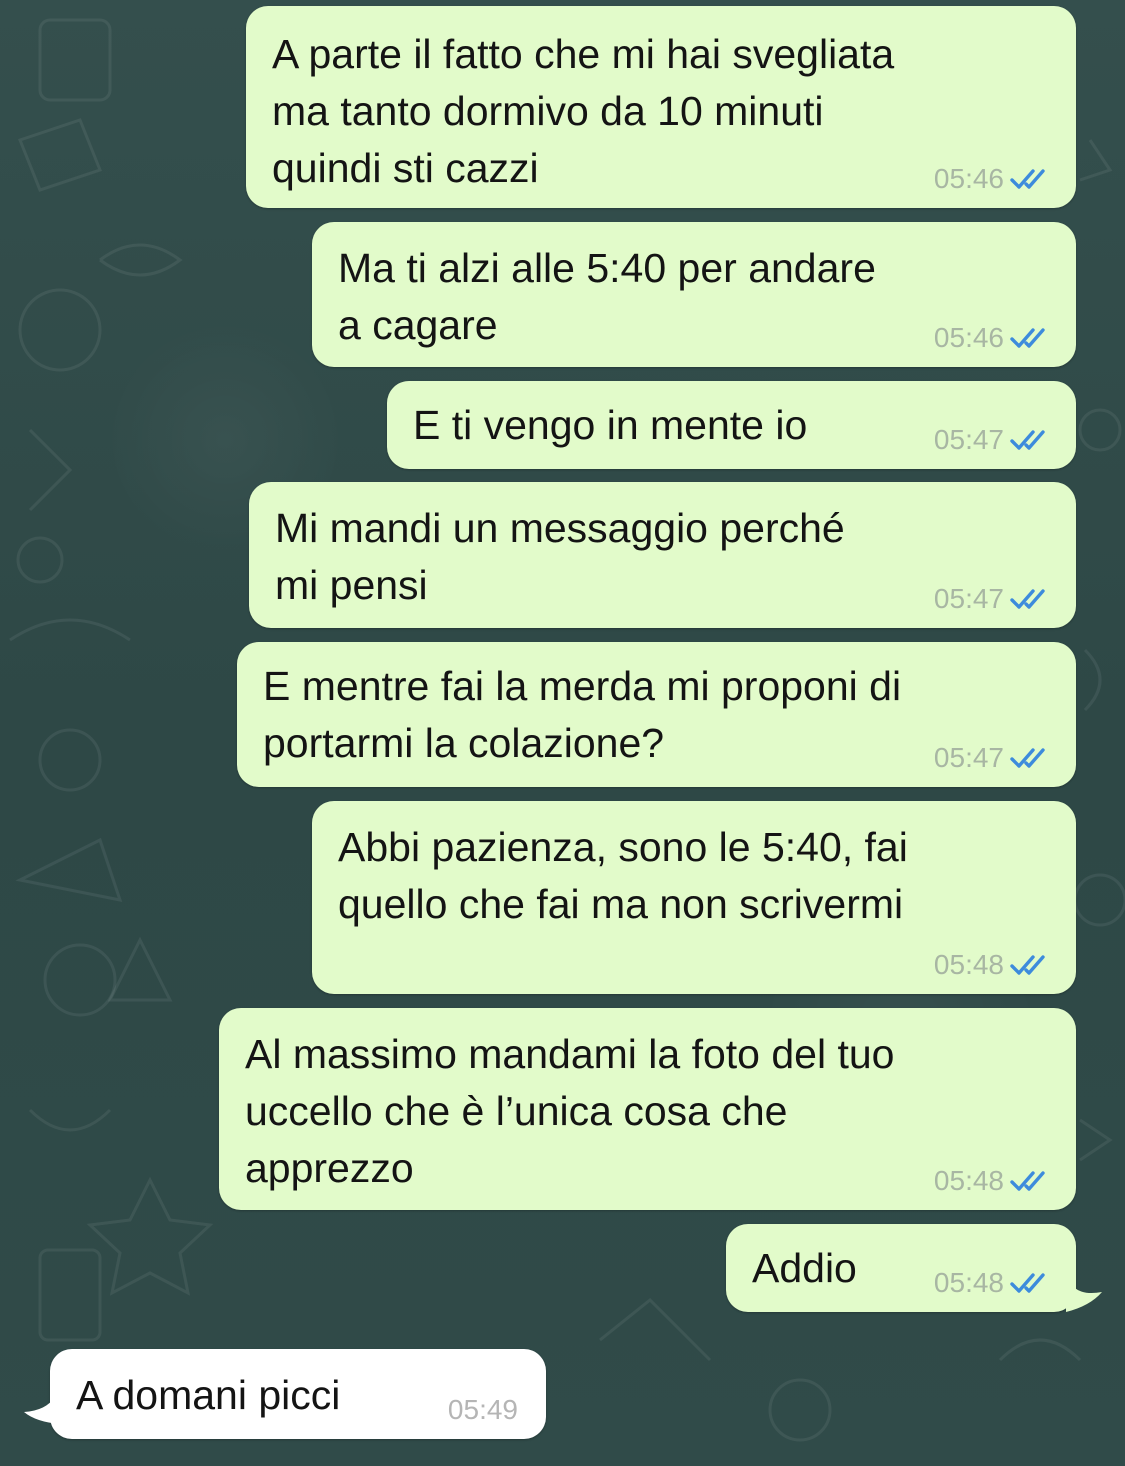 The image size is (1125, 1466). Describe the element at coordinates (607, 296) in the screenshot. I see `message-text: Ma ti alzi alle 5:40 per andare a cagare` at that location.